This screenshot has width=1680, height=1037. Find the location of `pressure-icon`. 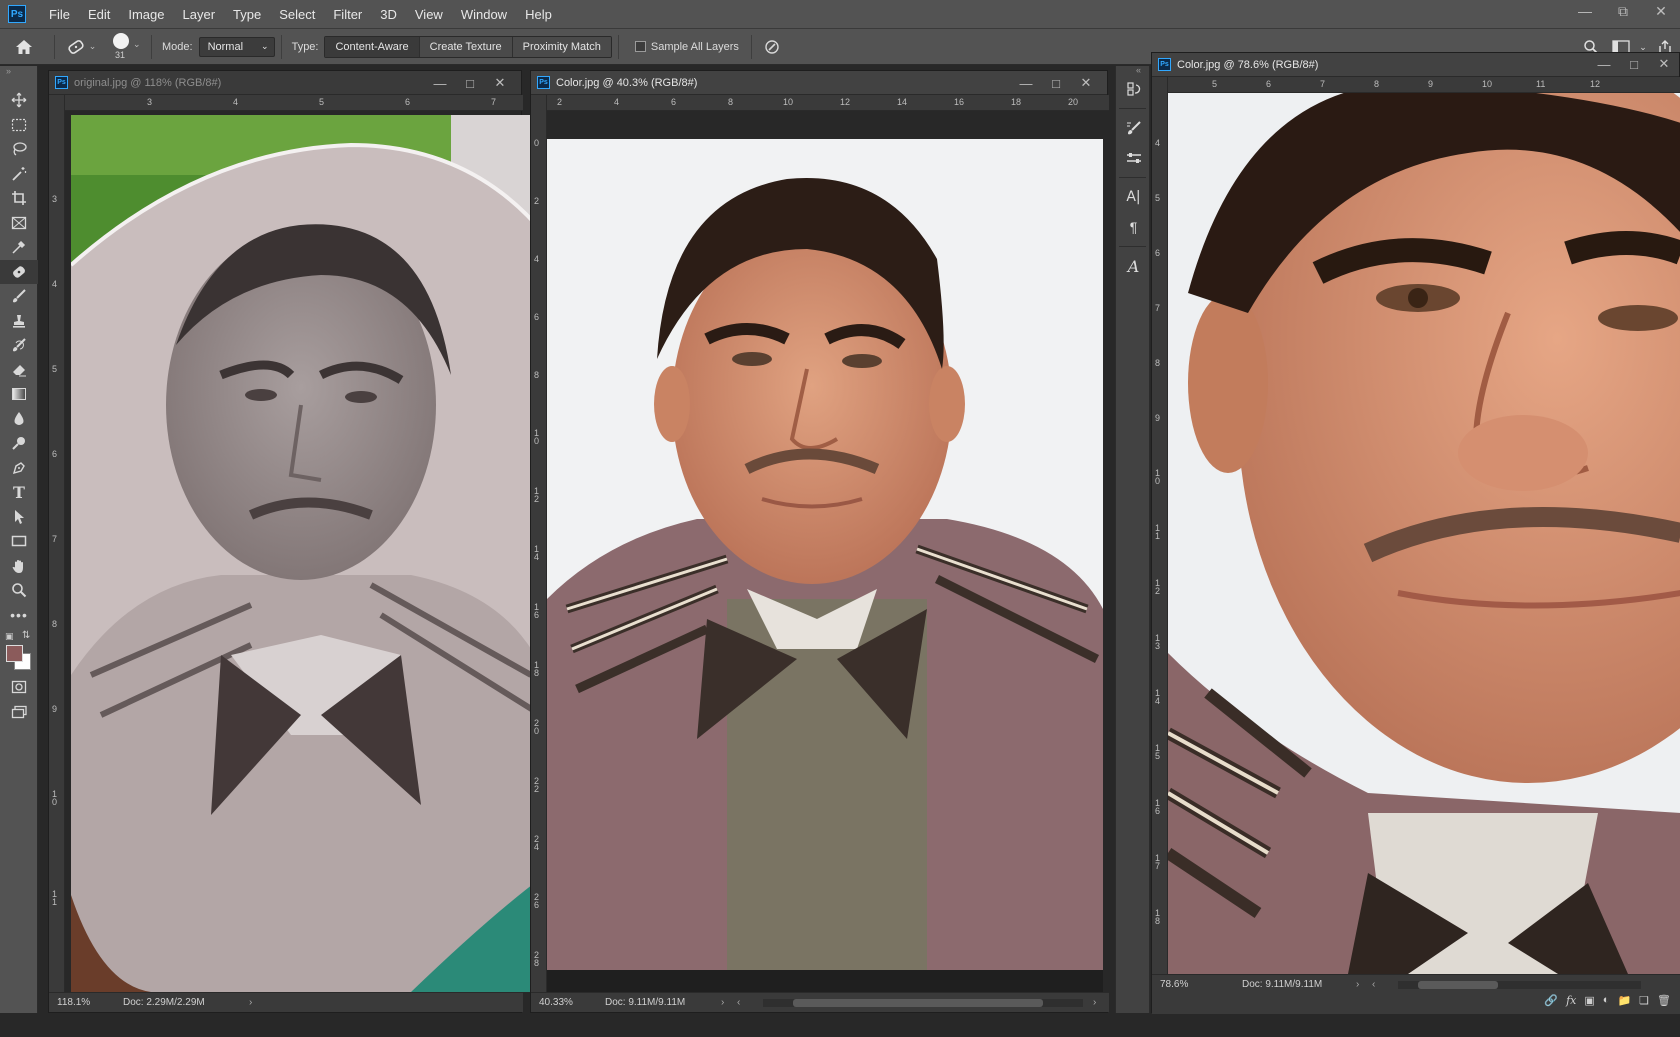

pressure-icon is located at coordinates (772, 47).